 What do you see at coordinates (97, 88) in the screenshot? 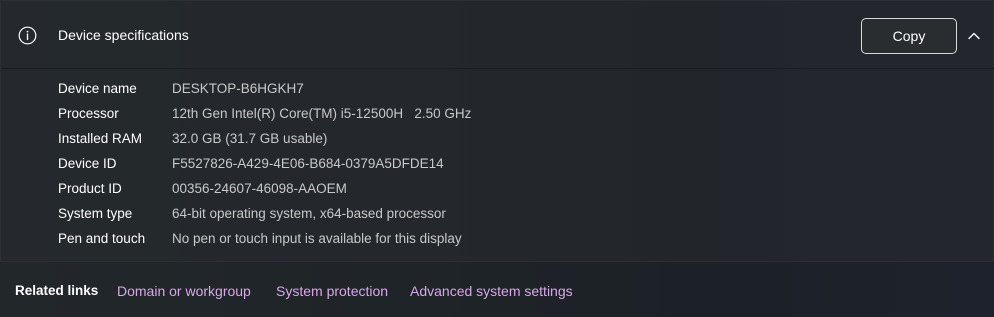
I see `spec-label: Device name` at bounding box center [97, 88].